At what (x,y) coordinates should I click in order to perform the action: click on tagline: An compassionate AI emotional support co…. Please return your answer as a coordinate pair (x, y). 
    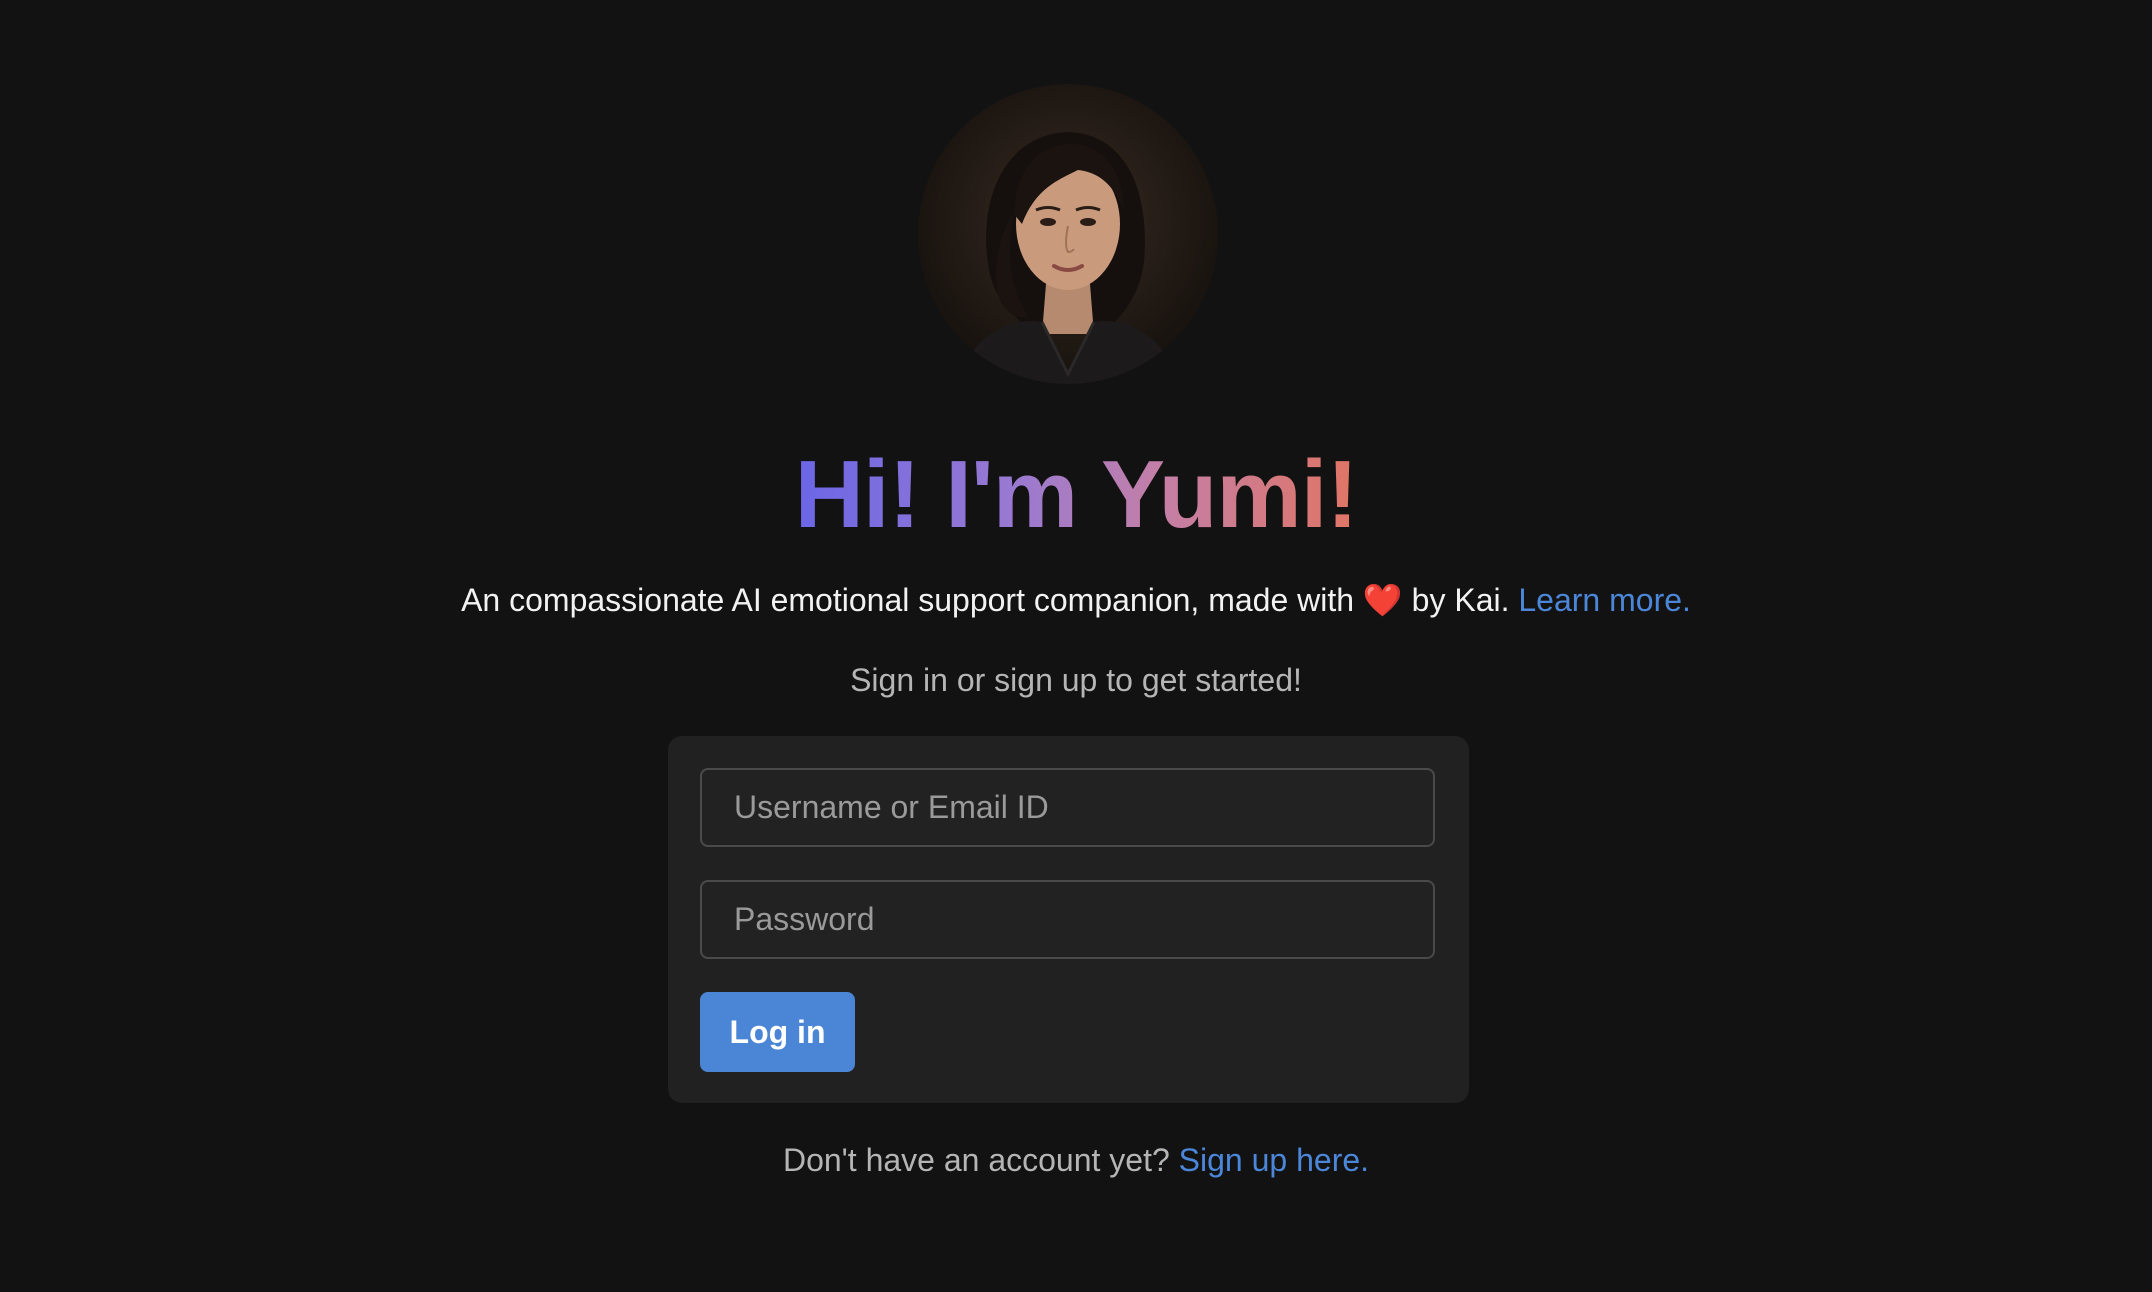
    Looking at the image, I should click on (1076, 600).